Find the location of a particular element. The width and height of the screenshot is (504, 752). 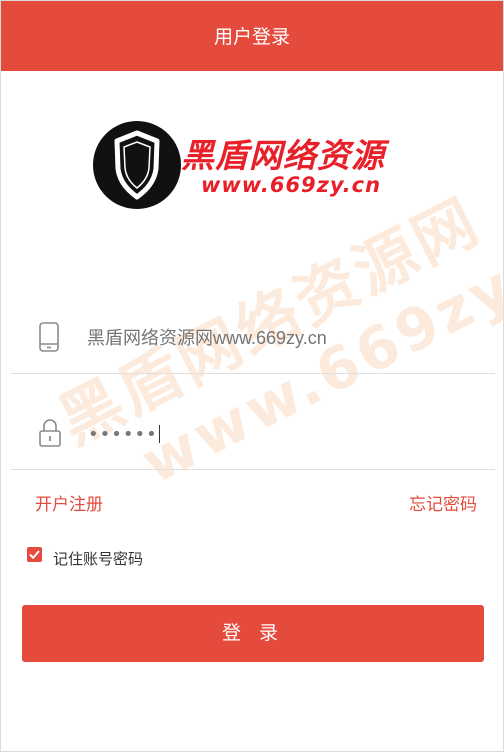

page-header: 用户登录 is located at coordinates (252, 36).